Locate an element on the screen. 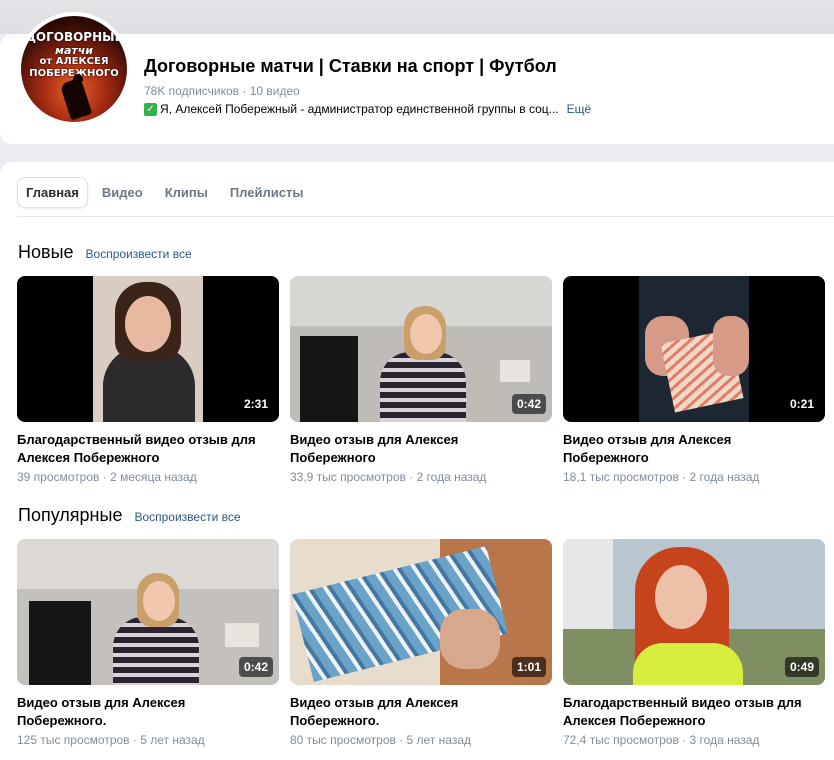 The height and width of the screenshot is (760, 834). video-age: 2 месяца назад is located at coordinates (153, 477).